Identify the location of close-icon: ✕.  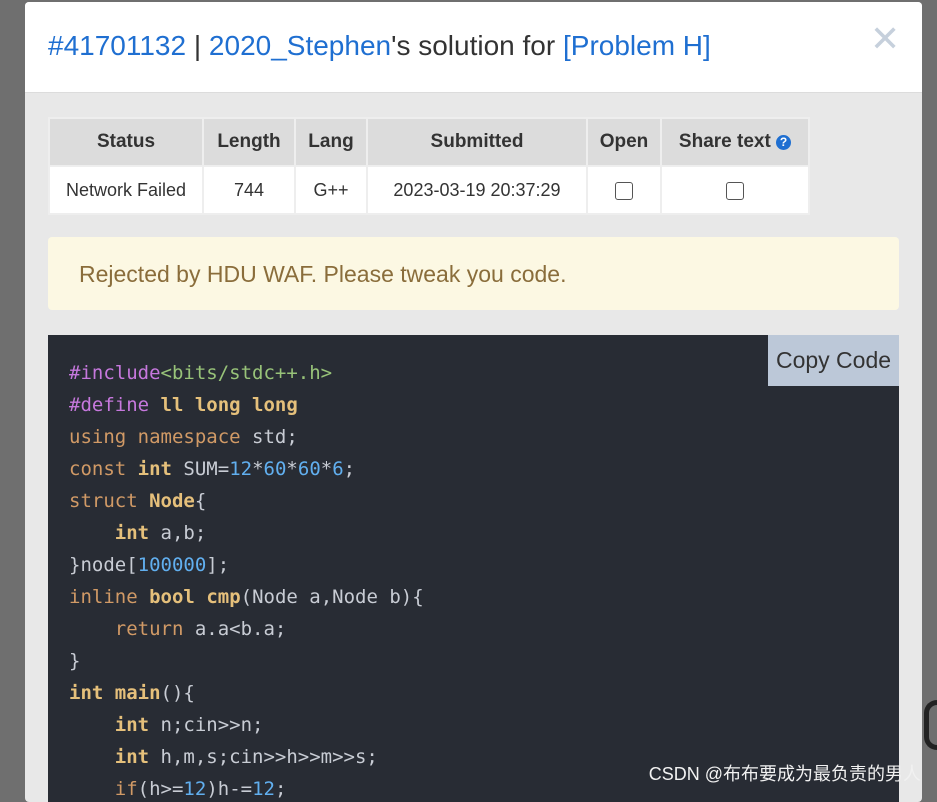
(885, 39).